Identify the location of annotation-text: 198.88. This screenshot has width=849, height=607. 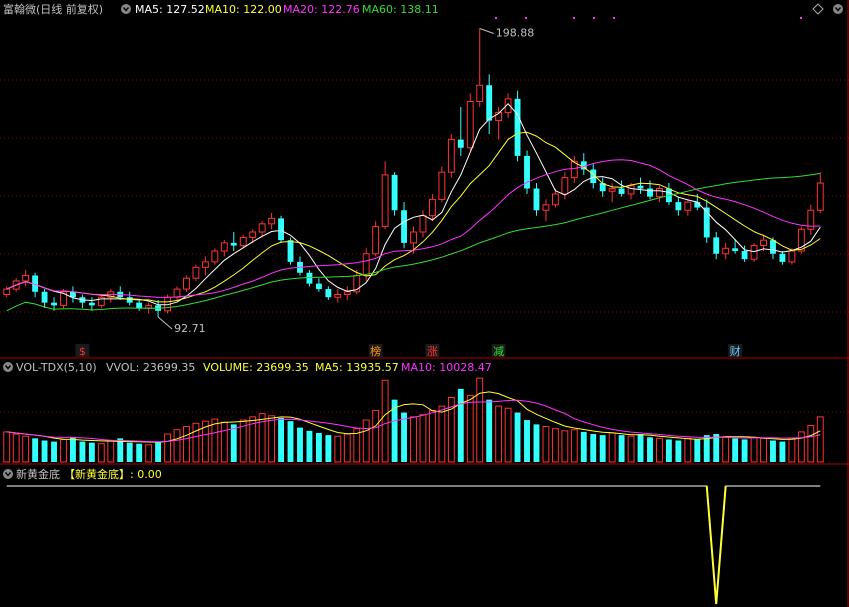
(515, 32).